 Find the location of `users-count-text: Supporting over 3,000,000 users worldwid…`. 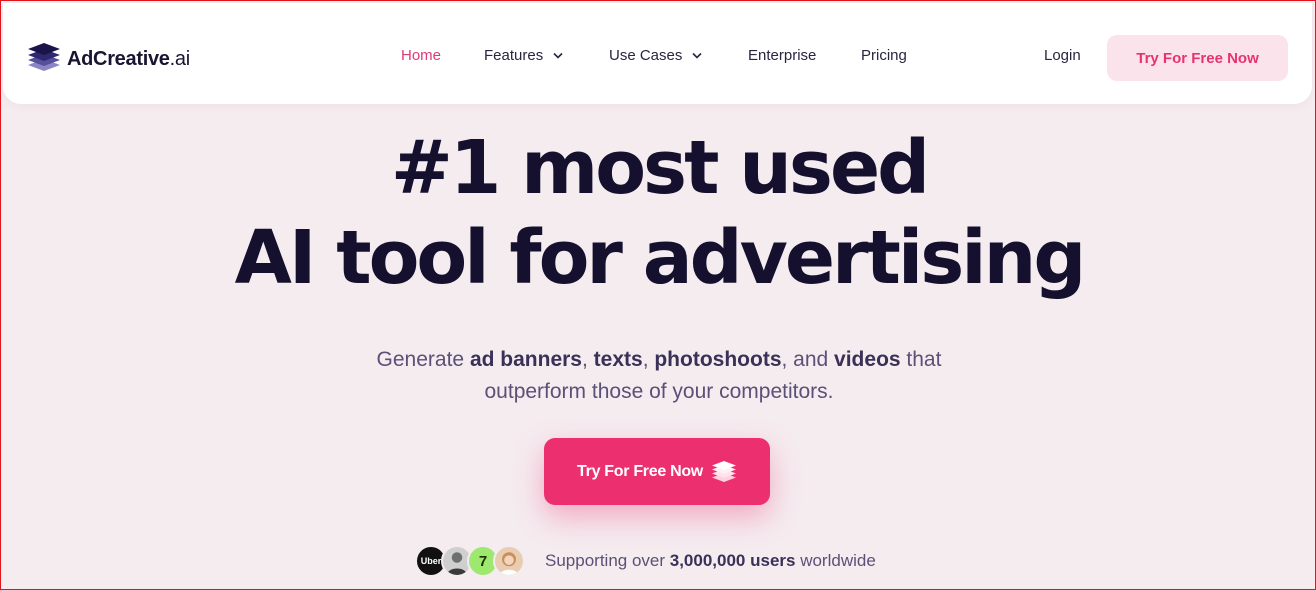

users-count-text: Supporting over 3,000,000 users worldwid… is located at coordinates (710, 560).